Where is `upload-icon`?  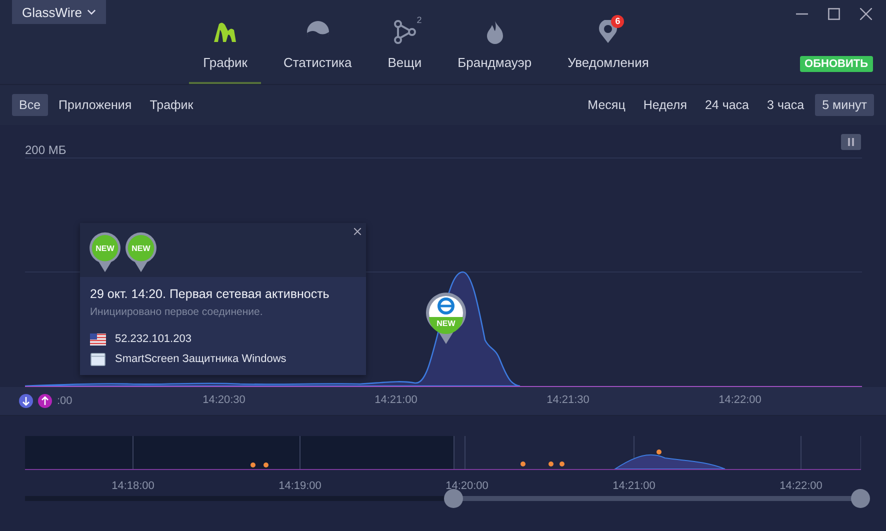
upload-icon is located at coordinates (45, 401).